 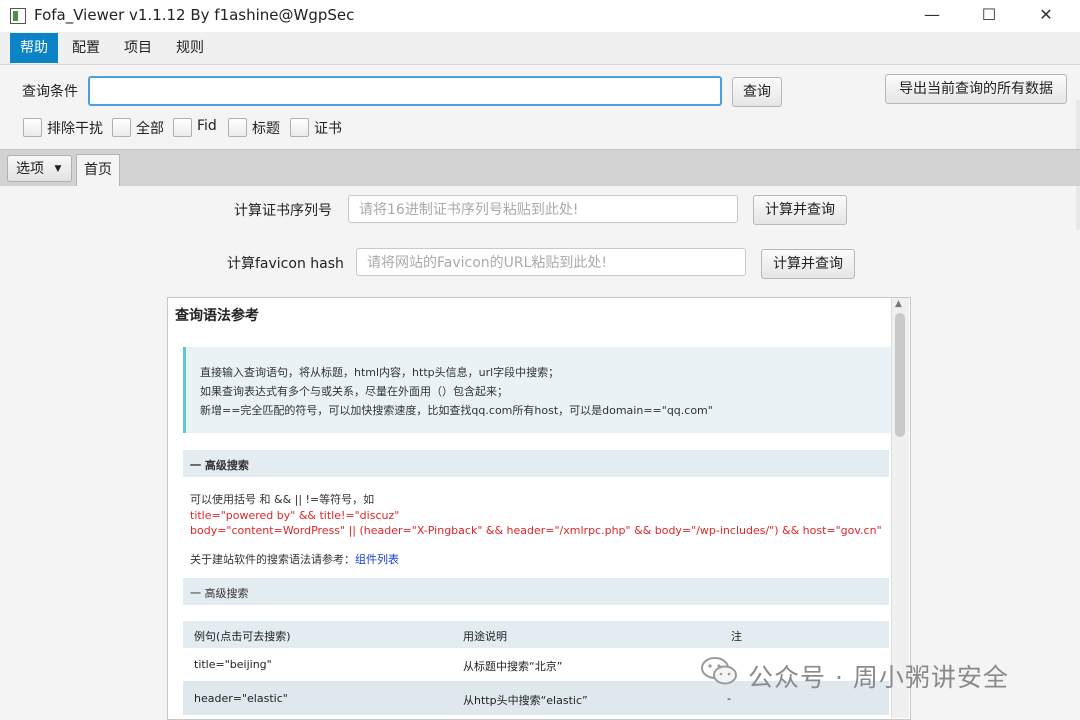 I want to click on query-label: 查询条件, so click(x=50, y=92).